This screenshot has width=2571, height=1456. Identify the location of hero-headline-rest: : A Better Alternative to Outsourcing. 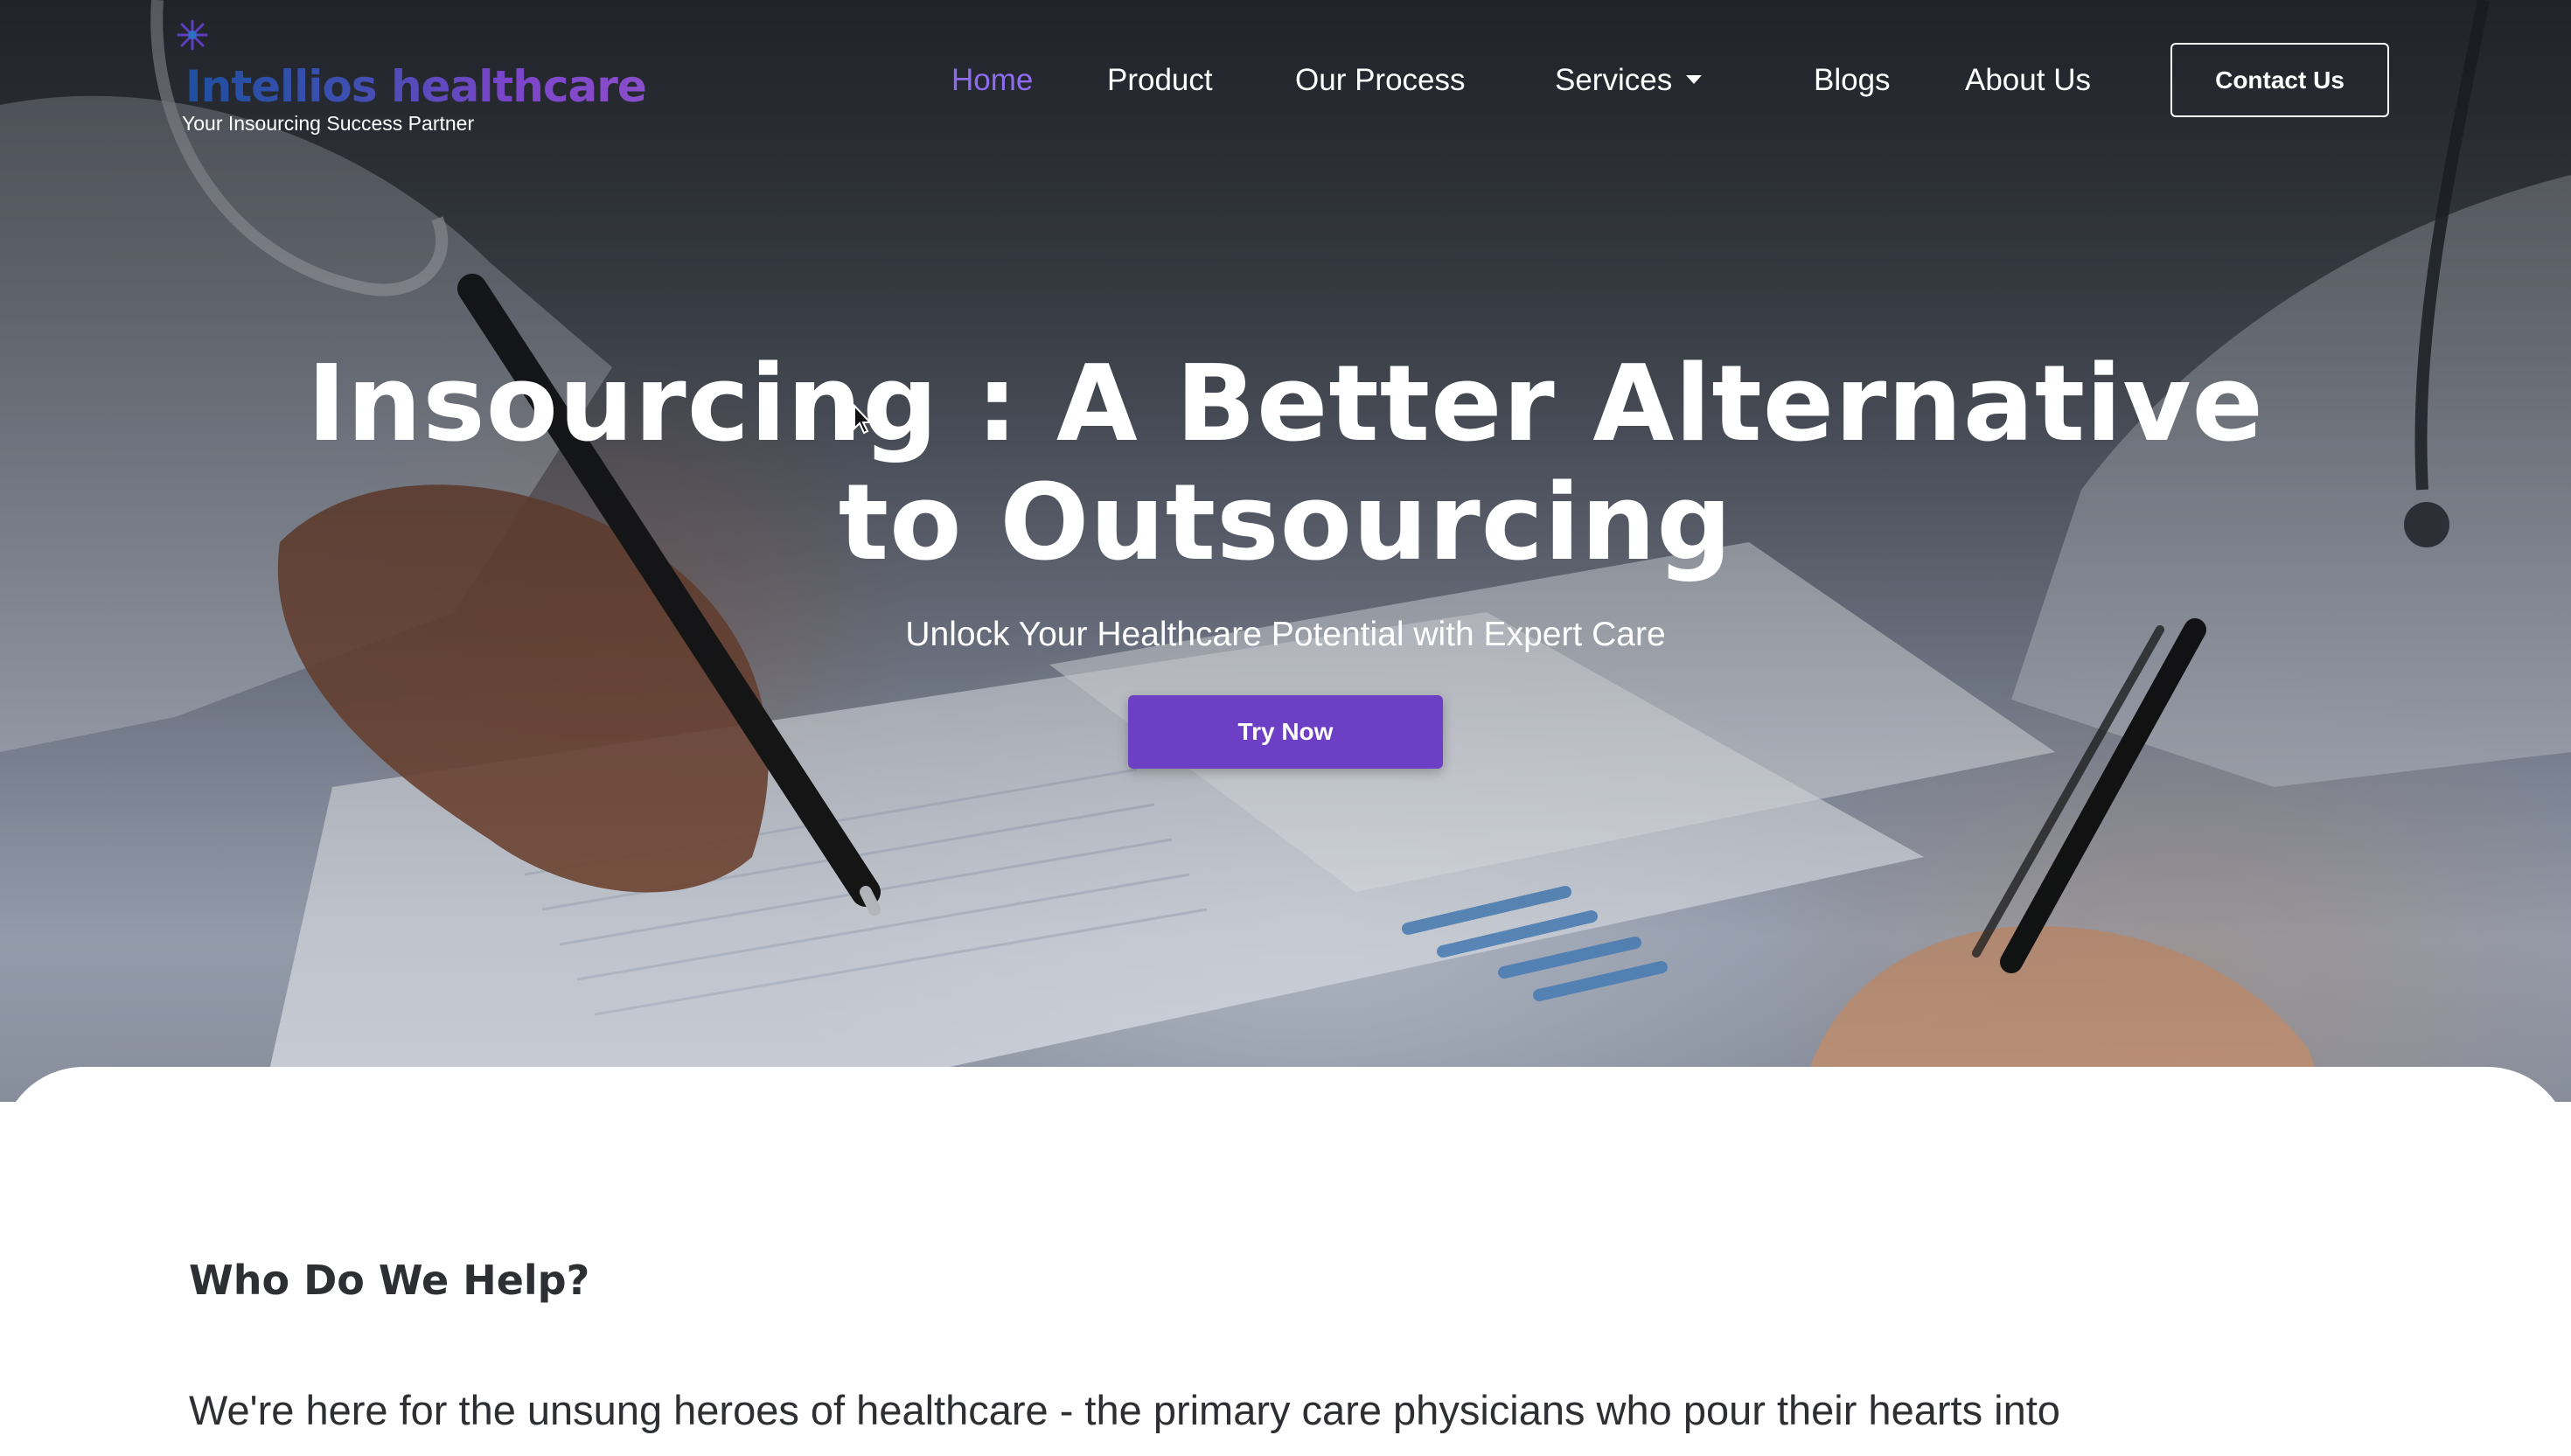
(1551, 464).